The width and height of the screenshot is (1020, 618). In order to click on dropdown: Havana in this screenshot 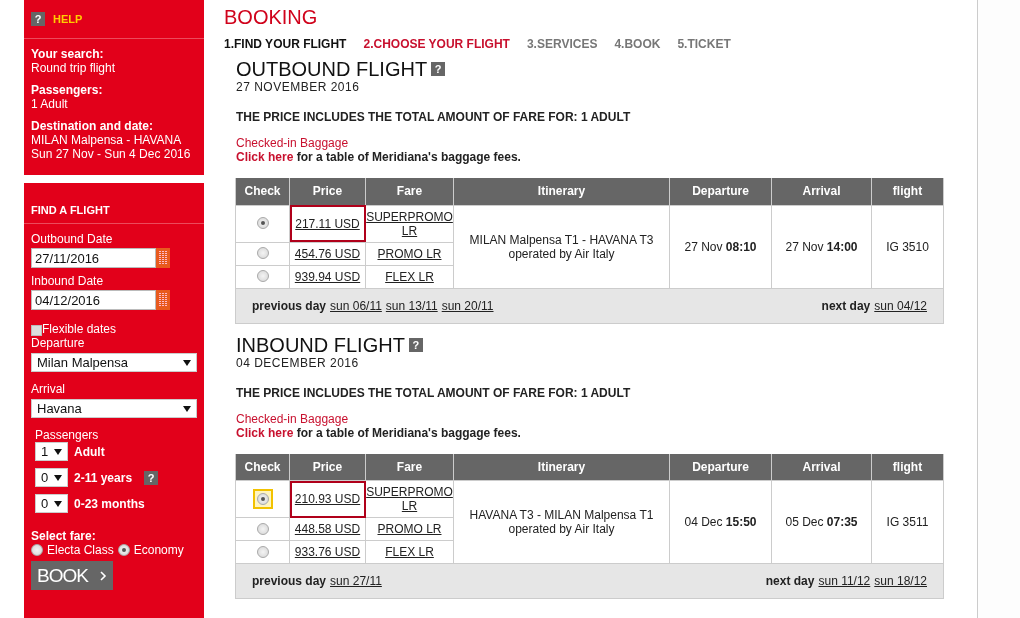, I will do `click(114, 408)`.